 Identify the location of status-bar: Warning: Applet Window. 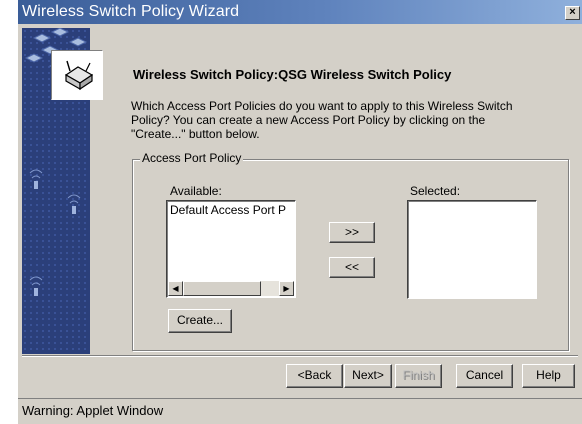
(300, 411).